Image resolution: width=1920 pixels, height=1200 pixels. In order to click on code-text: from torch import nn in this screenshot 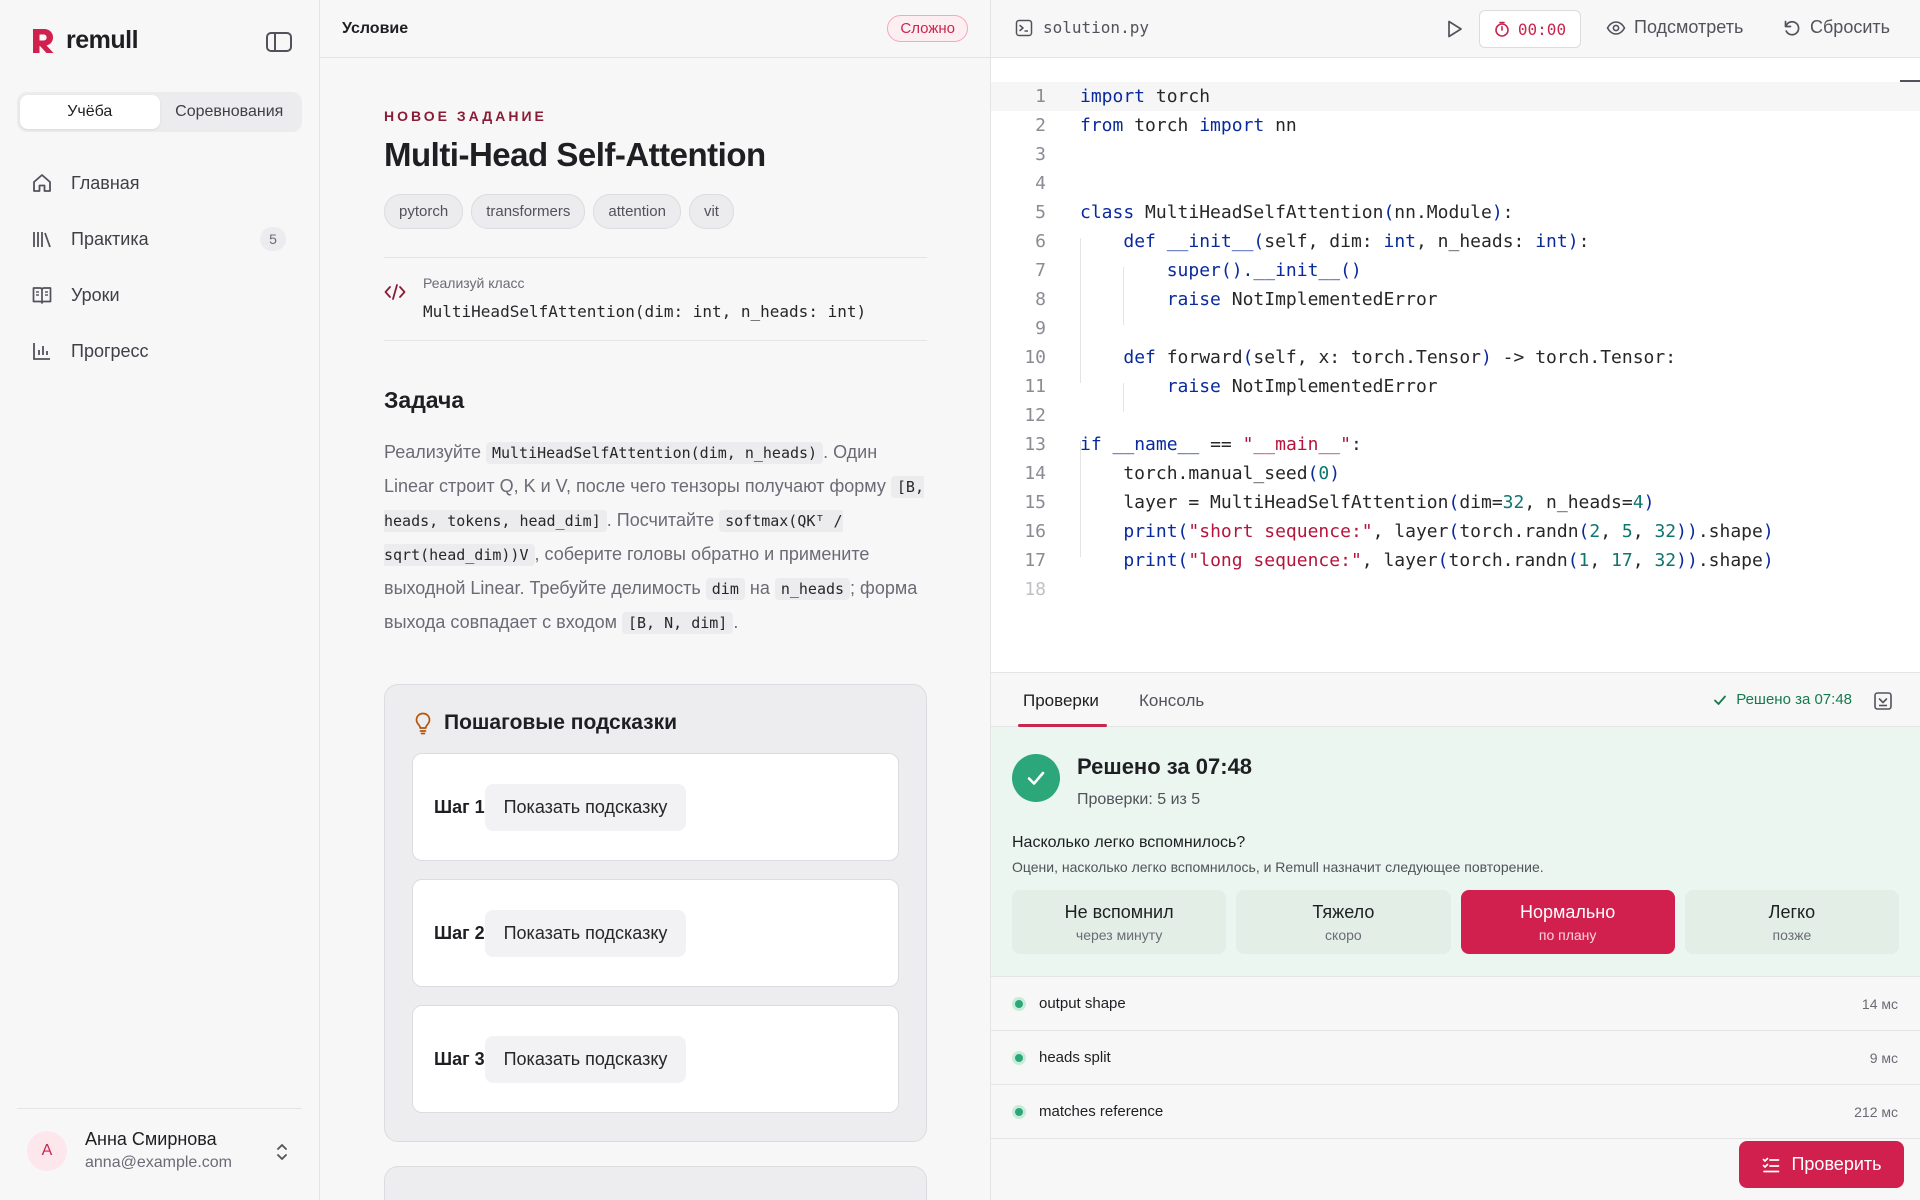, I will do `click(1188, 125)`.